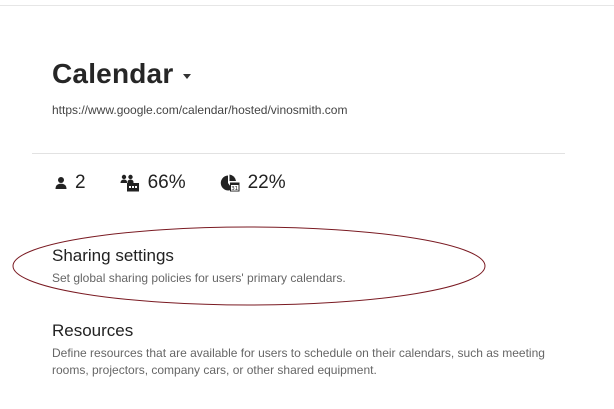 This screenshot has height=409, width=614. What do you see at coordinates (166, 182) in the screenshot?
I see `stat-calendar-users-value: 66%` at bounding box center [166, 182].